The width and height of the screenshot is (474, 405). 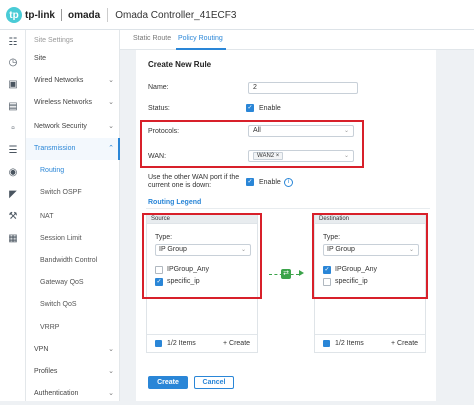 What do you see at coordinates (158, 343) in the screenshot?
I see `source-select-all-checkbox` at bounding box center [158, 343].